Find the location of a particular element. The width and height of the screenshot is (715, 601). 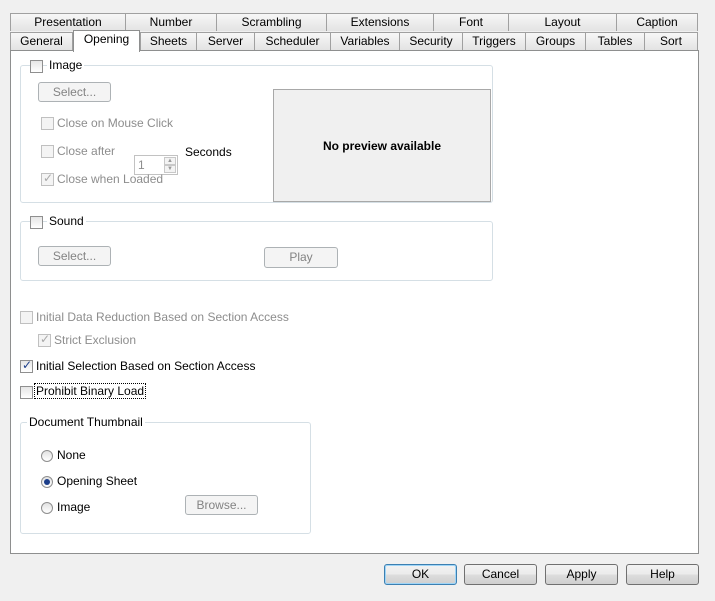

close-when-loaded-checkbox: ✓ is located at coordinates (47, 178).